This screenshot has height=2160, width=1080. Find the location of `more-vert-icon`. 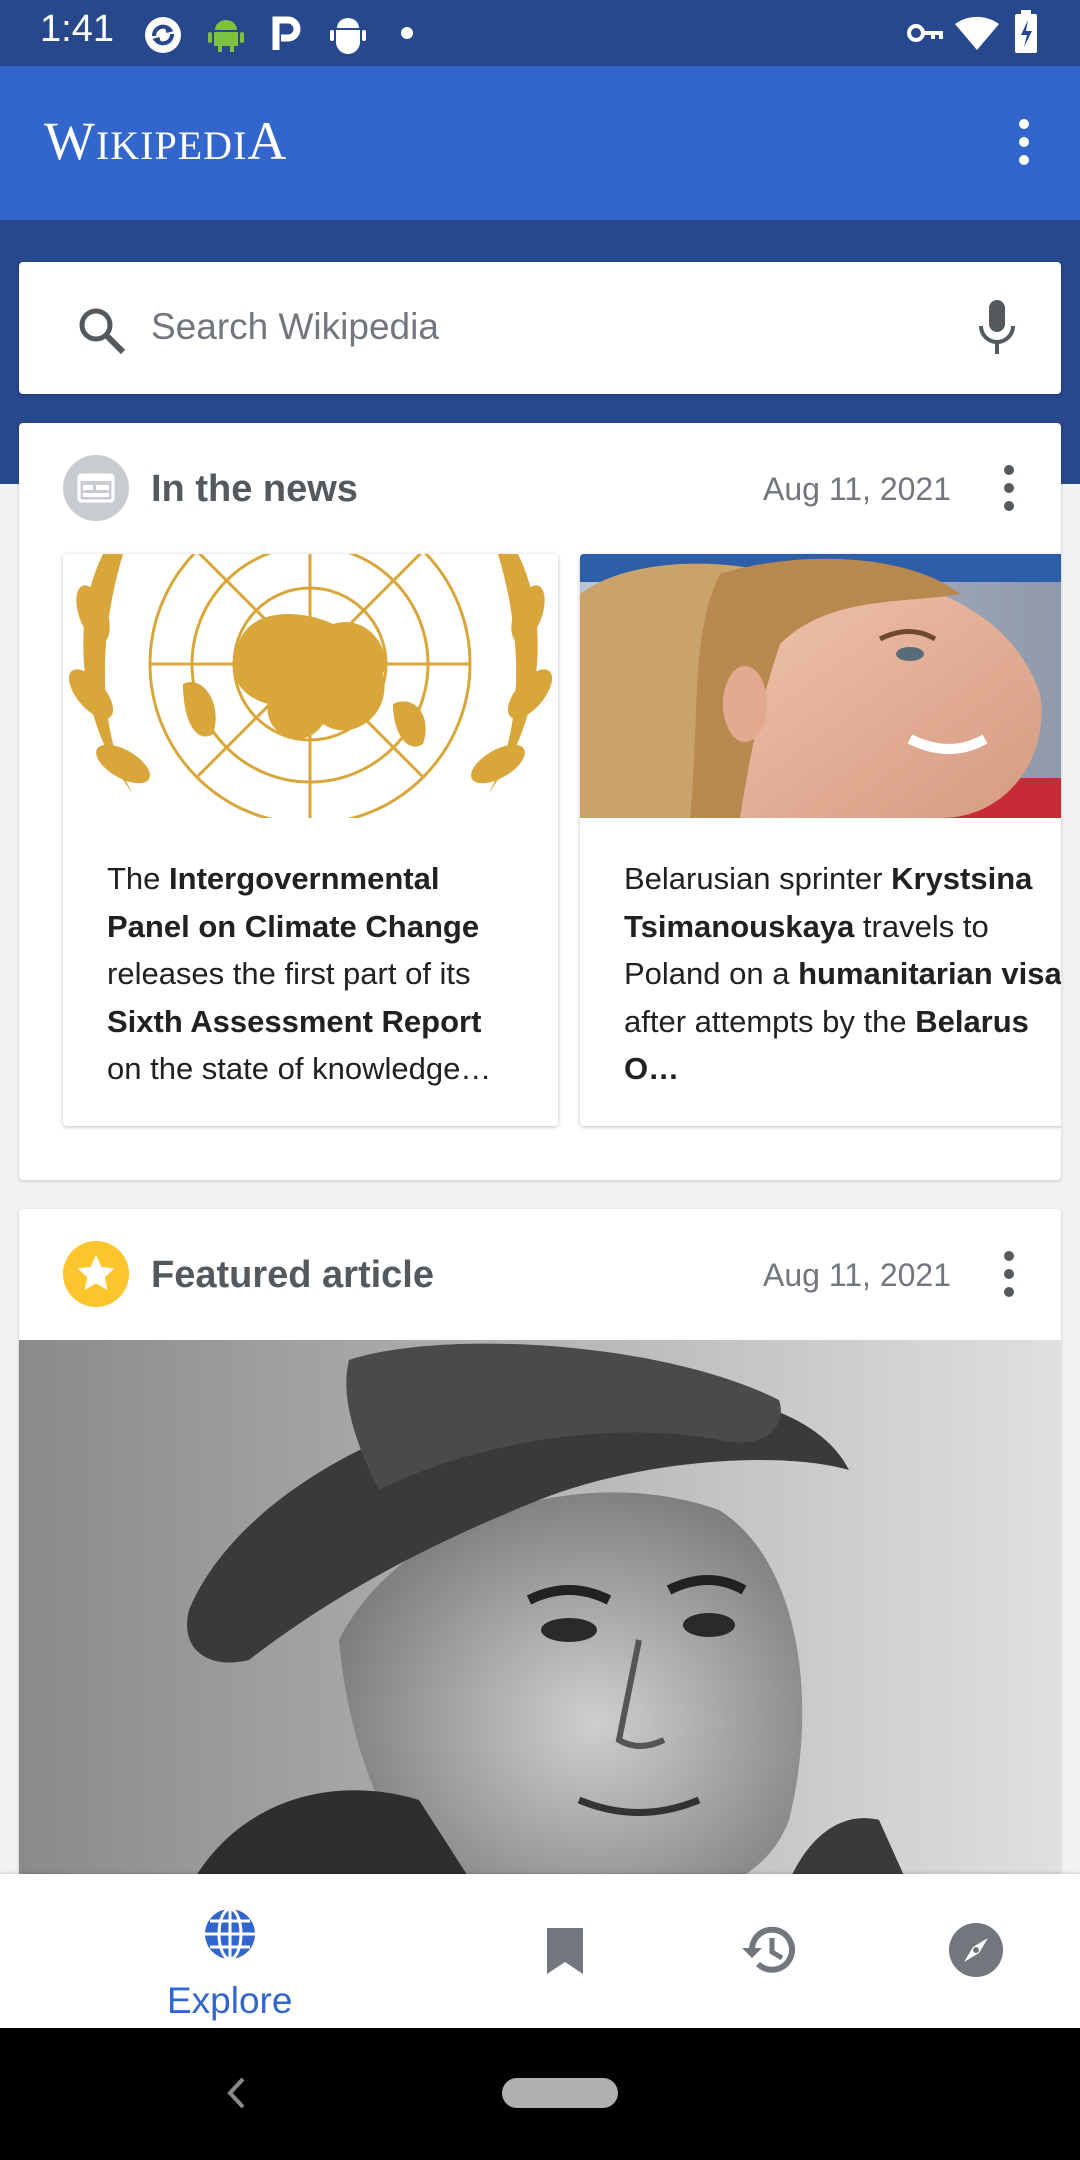

more-vert-icon is located at coordinates (1024, 142).